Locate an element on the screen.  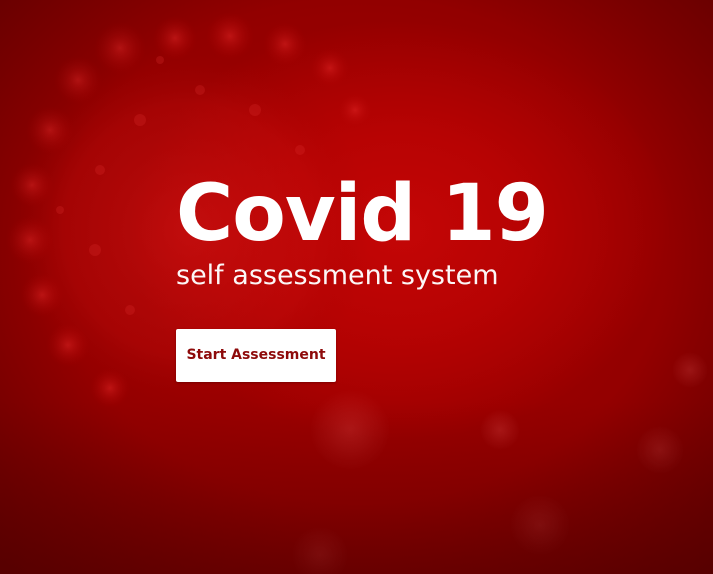
page-subtitle: self assessment system is located at coordinates (337, 275).